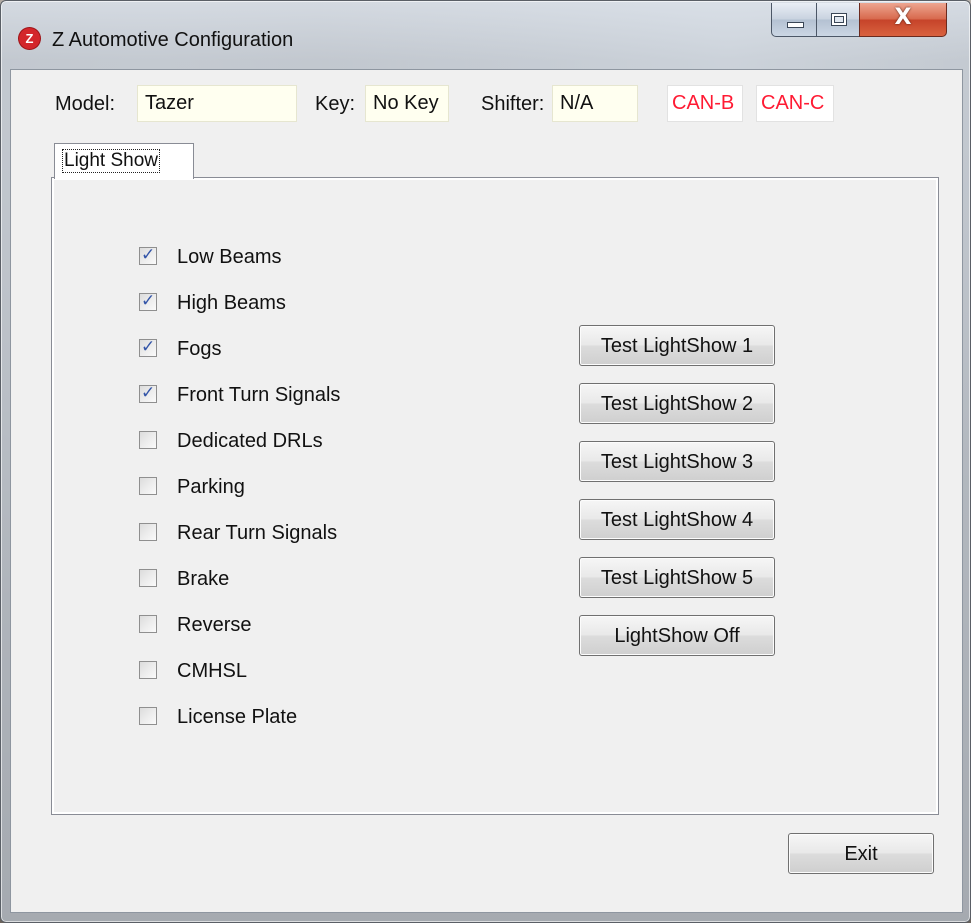 The image size is (971, 923). What do you see at coordinates (231, 303) in the screenshot?
I see `checkbox-label: High Beams` at bounding box center [231, 303].